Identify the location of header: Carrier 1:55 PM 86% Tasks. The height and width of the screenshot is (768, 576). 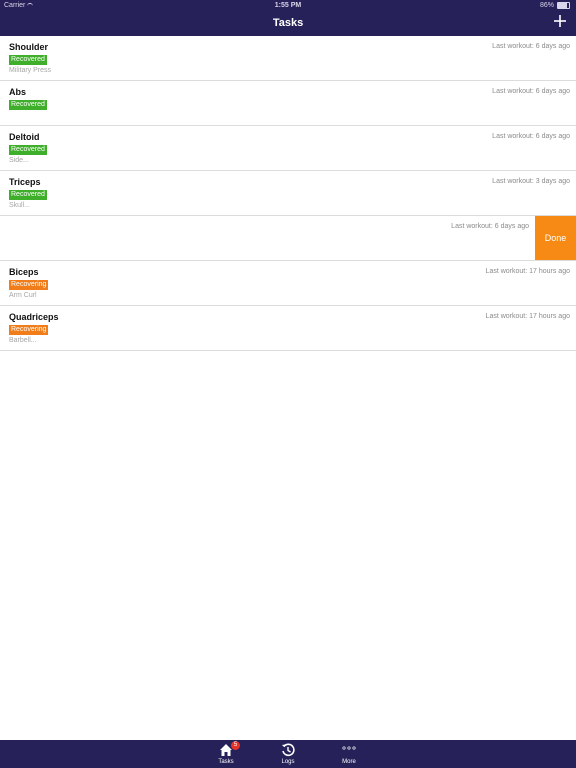
(288, 18).